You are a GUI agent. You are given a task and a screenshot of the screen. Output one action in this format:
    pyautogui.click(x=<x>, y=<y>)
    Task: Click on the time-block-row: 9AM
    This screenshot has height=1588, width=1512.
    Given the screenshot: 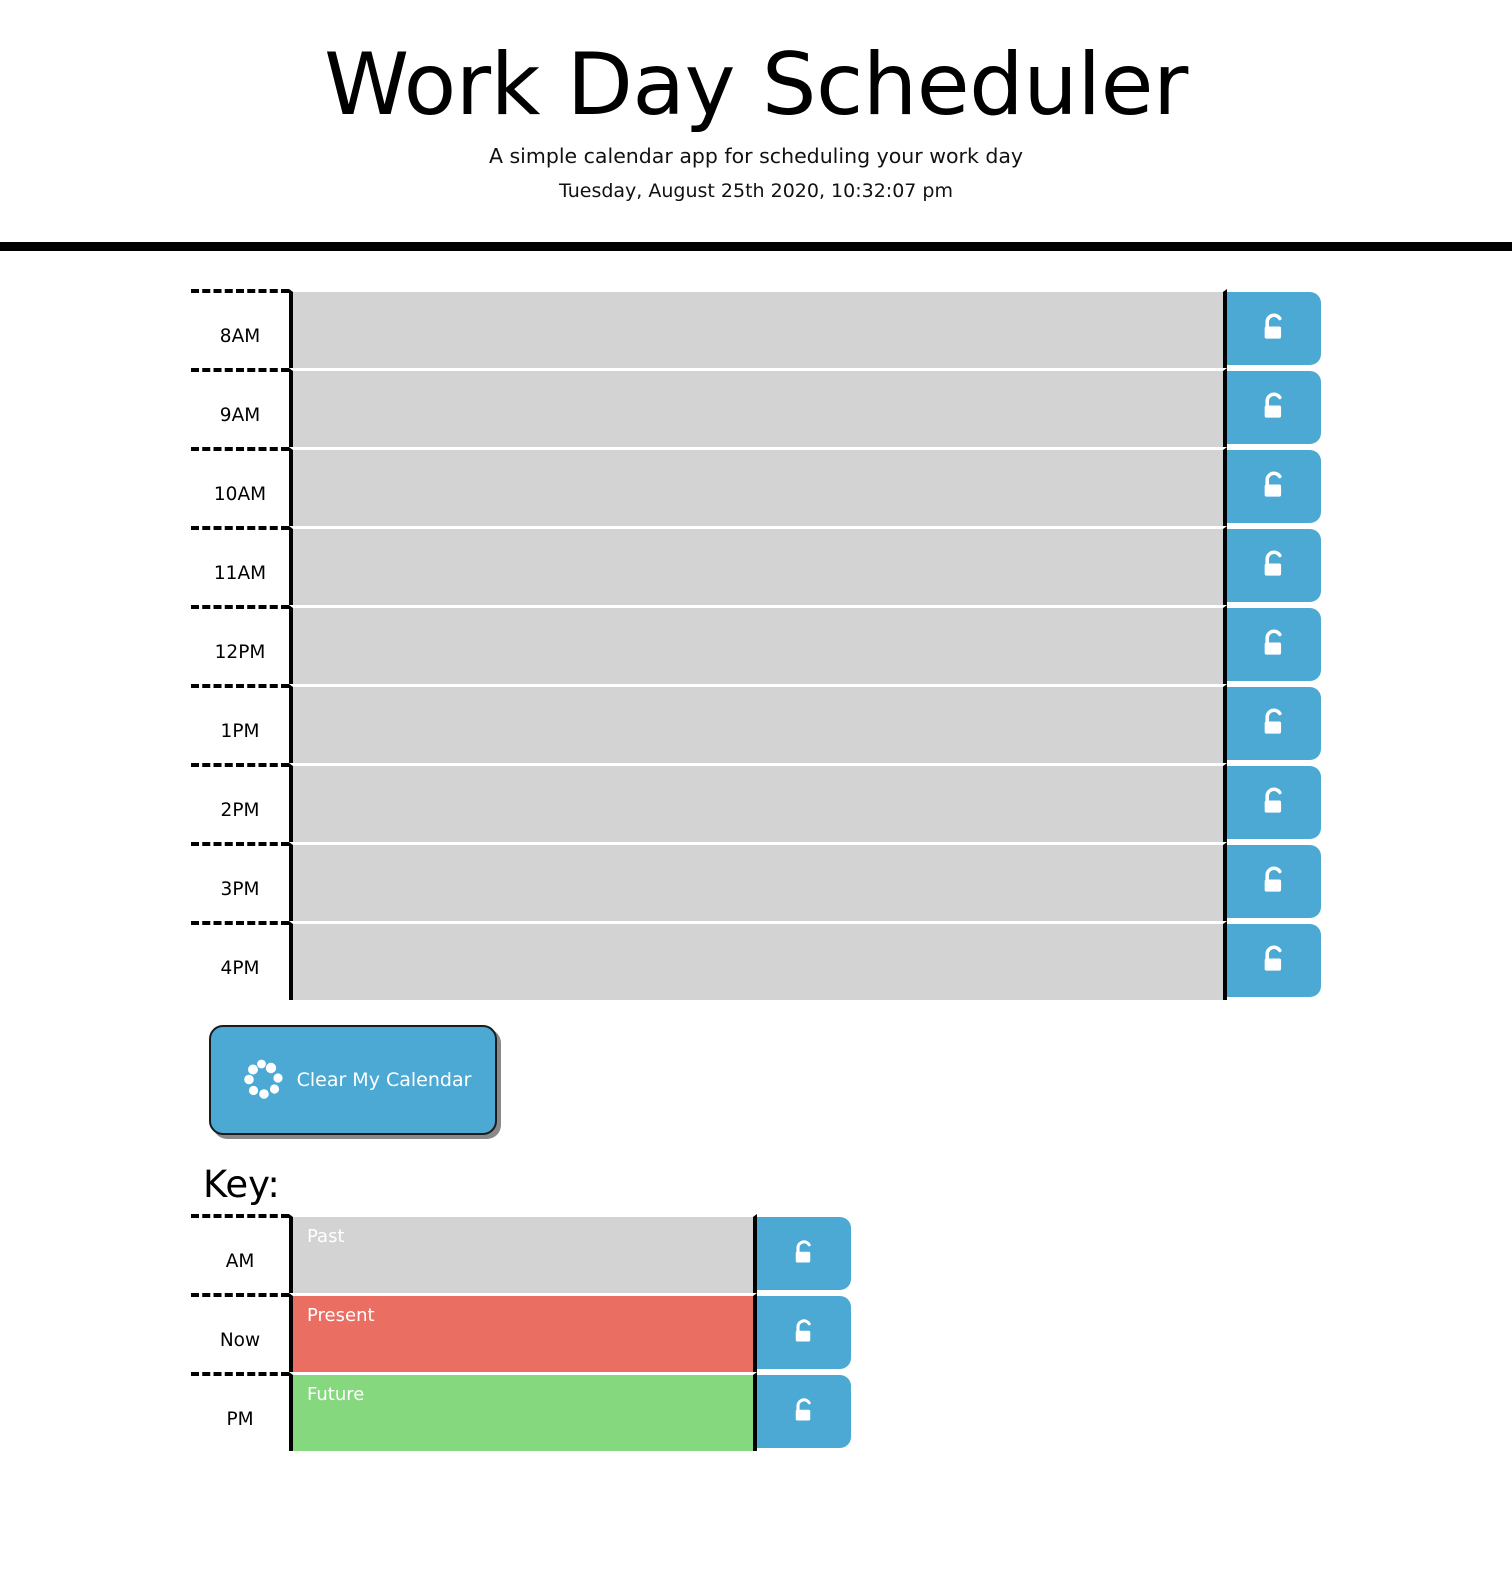 What is the action you would take?
    pyautogui.click(x=756, y=408)
    